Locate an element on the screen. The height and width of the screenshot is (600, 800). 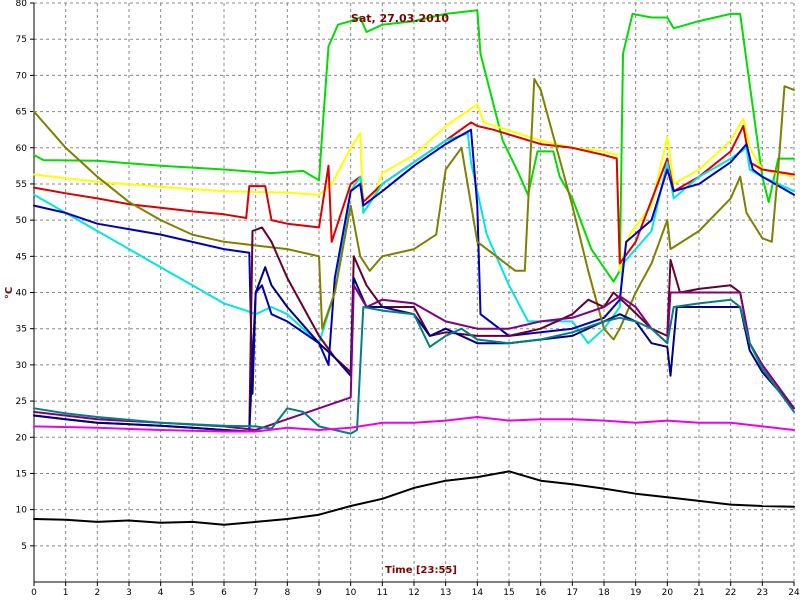
x-tick-label: 19 is located at coordinates (636, 593).